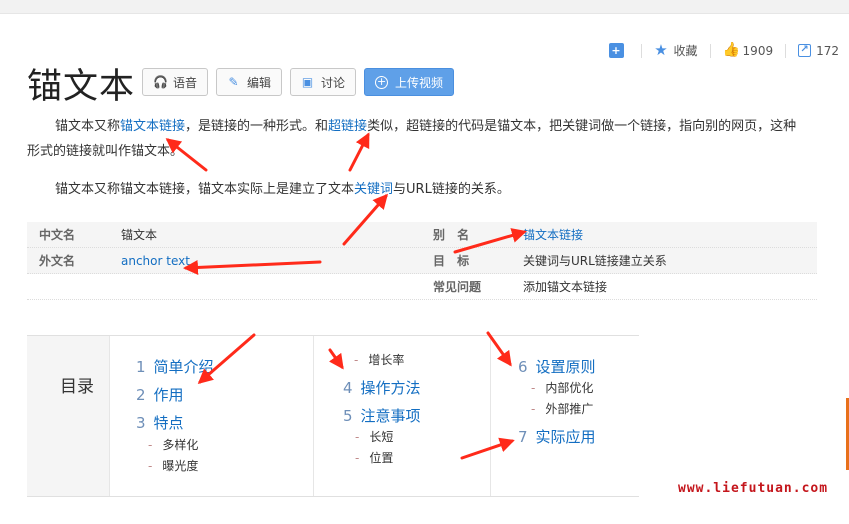 This screenshot has width=849, height=524. I want to click on voice-label: 语音, so click(185, 82).